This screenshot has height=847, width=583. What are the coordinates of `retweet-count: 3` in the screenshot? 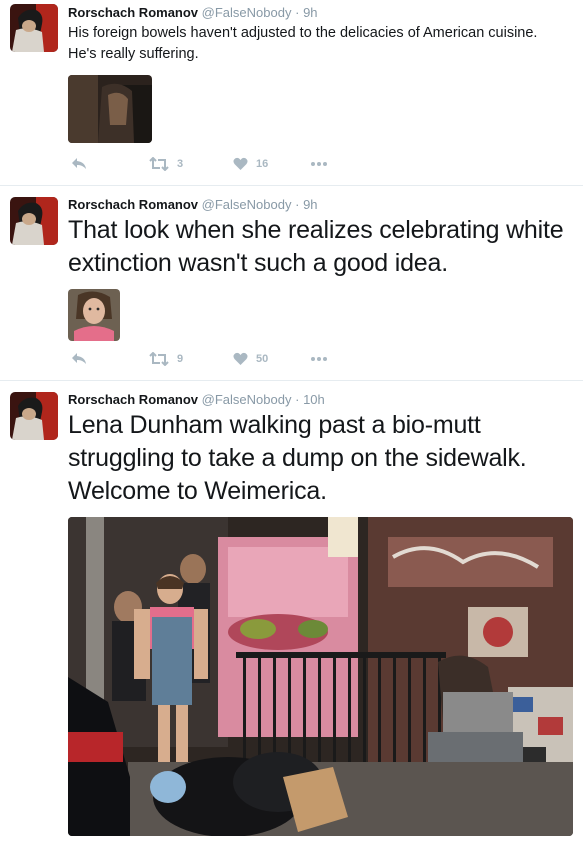 It's located at (180, 164).